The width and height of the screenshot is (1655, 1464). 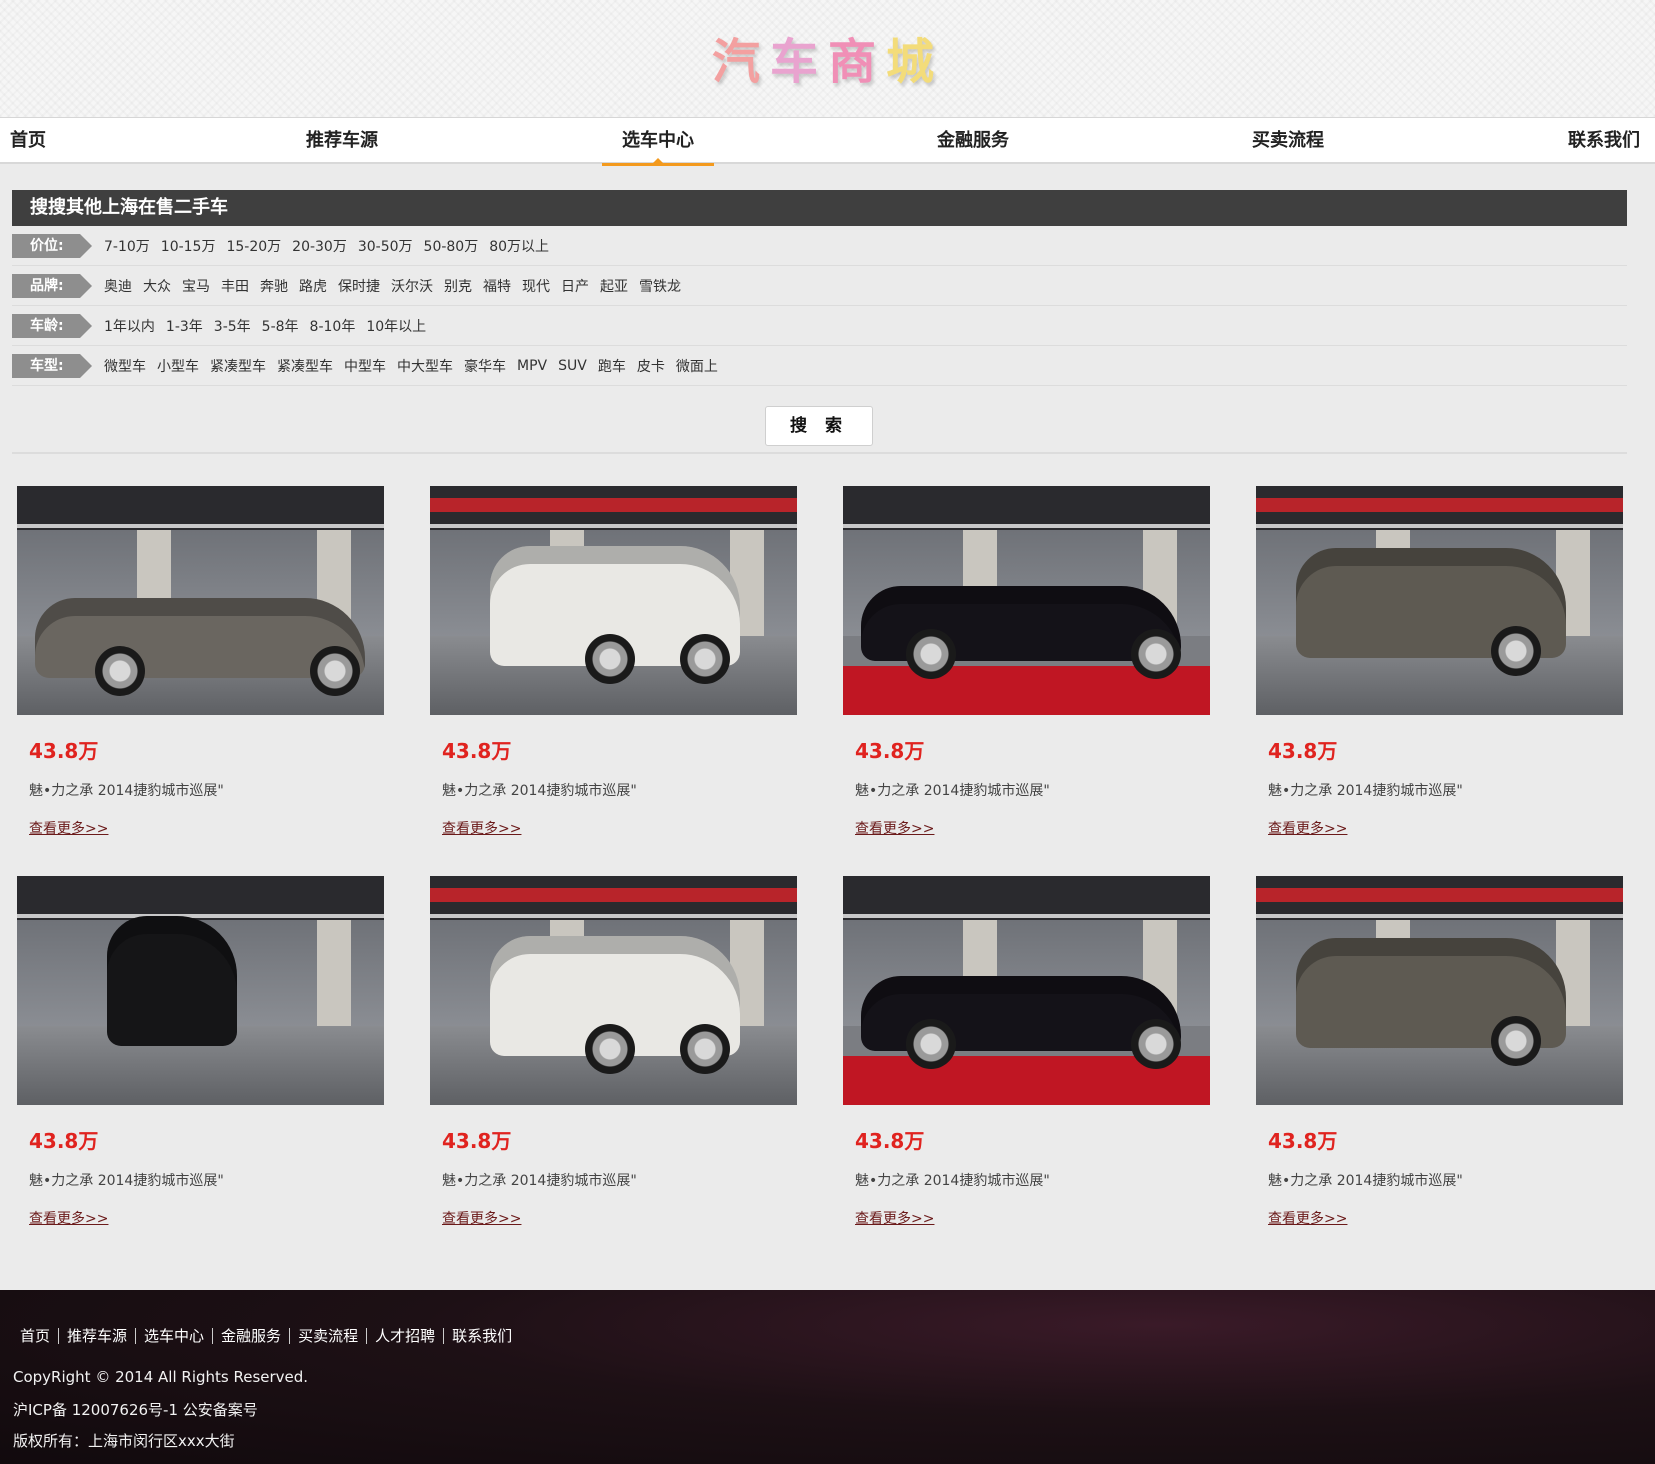 What do you see at coordinates (200, 990) in the screenshot?
I see `black-suv-front-icon` at bounding box center [200, 990].